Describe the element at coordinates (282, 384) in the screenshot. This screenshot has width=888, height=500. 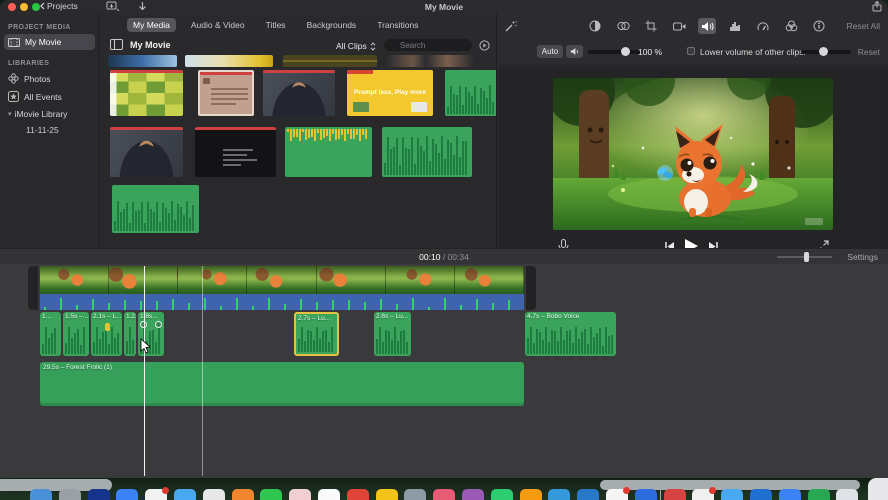
I see `timeline-music-clip: 29.5s – Forest Frolic (1)` at that location.